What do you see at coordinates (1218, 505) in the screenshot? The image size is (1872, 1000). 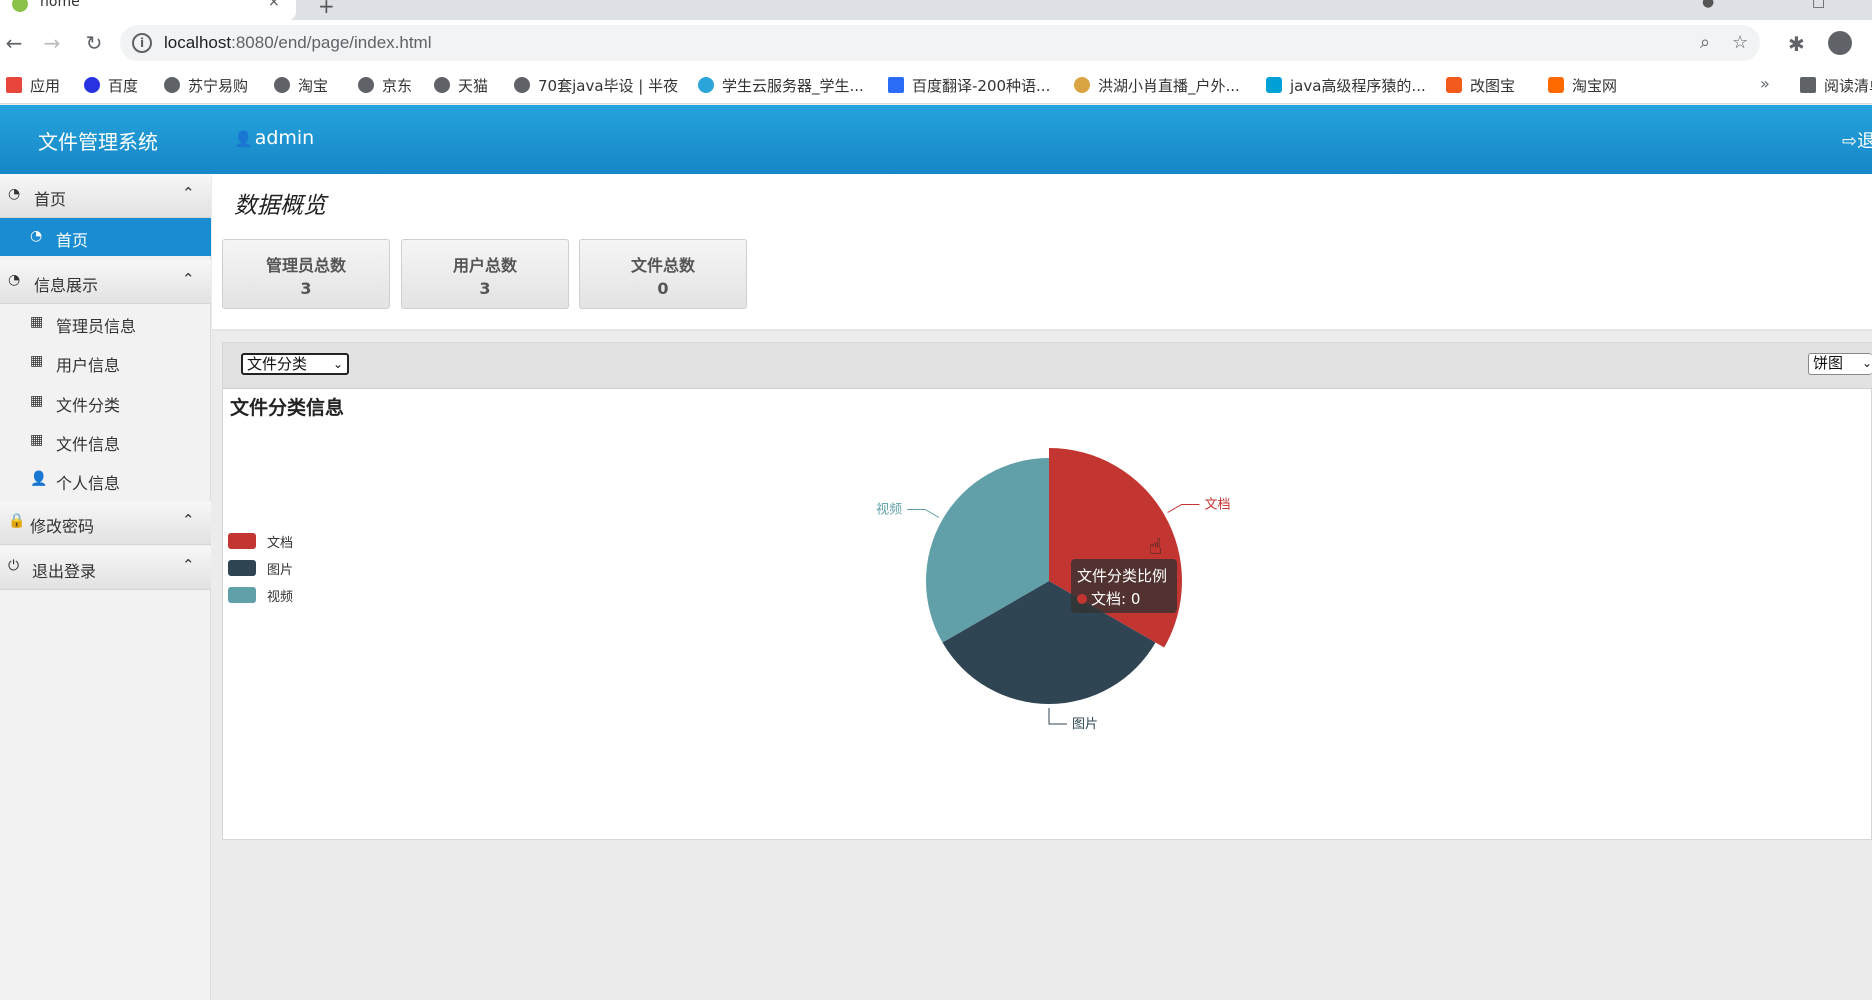 I see `pie-slice-label: 文档` at bounding box center [1218, 505].